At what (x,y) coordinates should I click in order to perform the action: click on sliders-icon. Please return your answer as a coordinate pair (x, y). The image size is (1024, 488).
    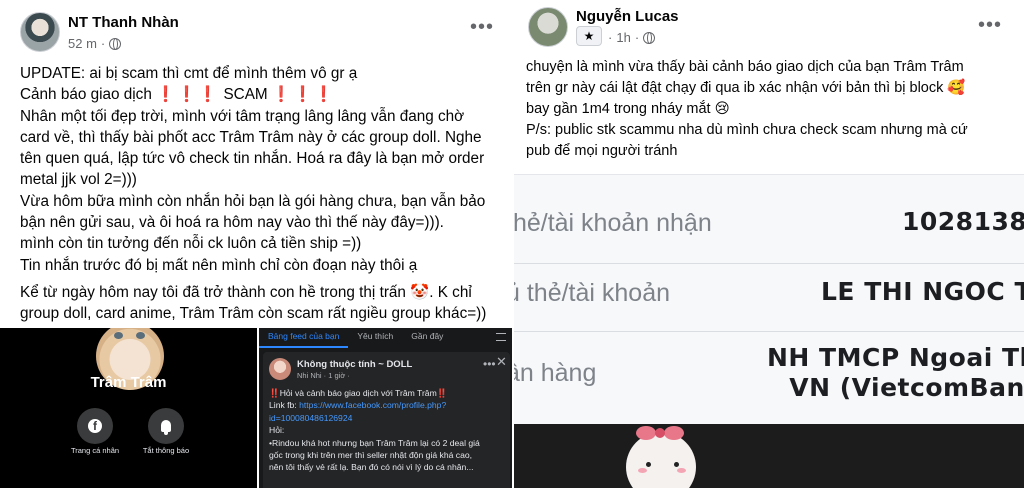
    Looking at the image, I should click on (501, 337).